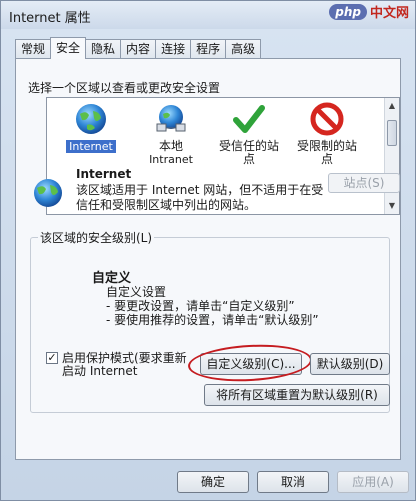 Image resolution: width=416 pixels, height=501 pixels. Describe the element at coordinates (104, 174) in the screenshot. I see `selected-zone-title: Internet` at that location.